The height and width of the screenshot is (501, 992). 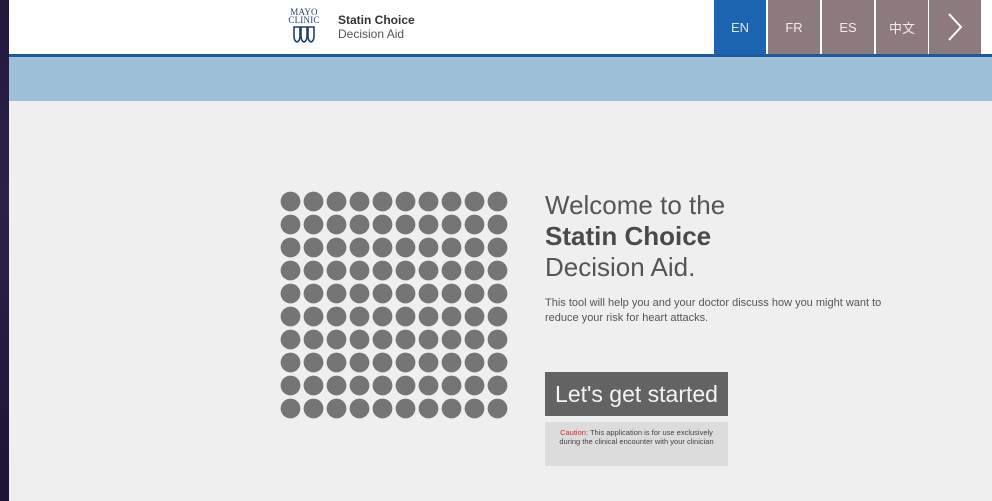 I want to click on language-fr-button: FR, so click(x=794, y=27).